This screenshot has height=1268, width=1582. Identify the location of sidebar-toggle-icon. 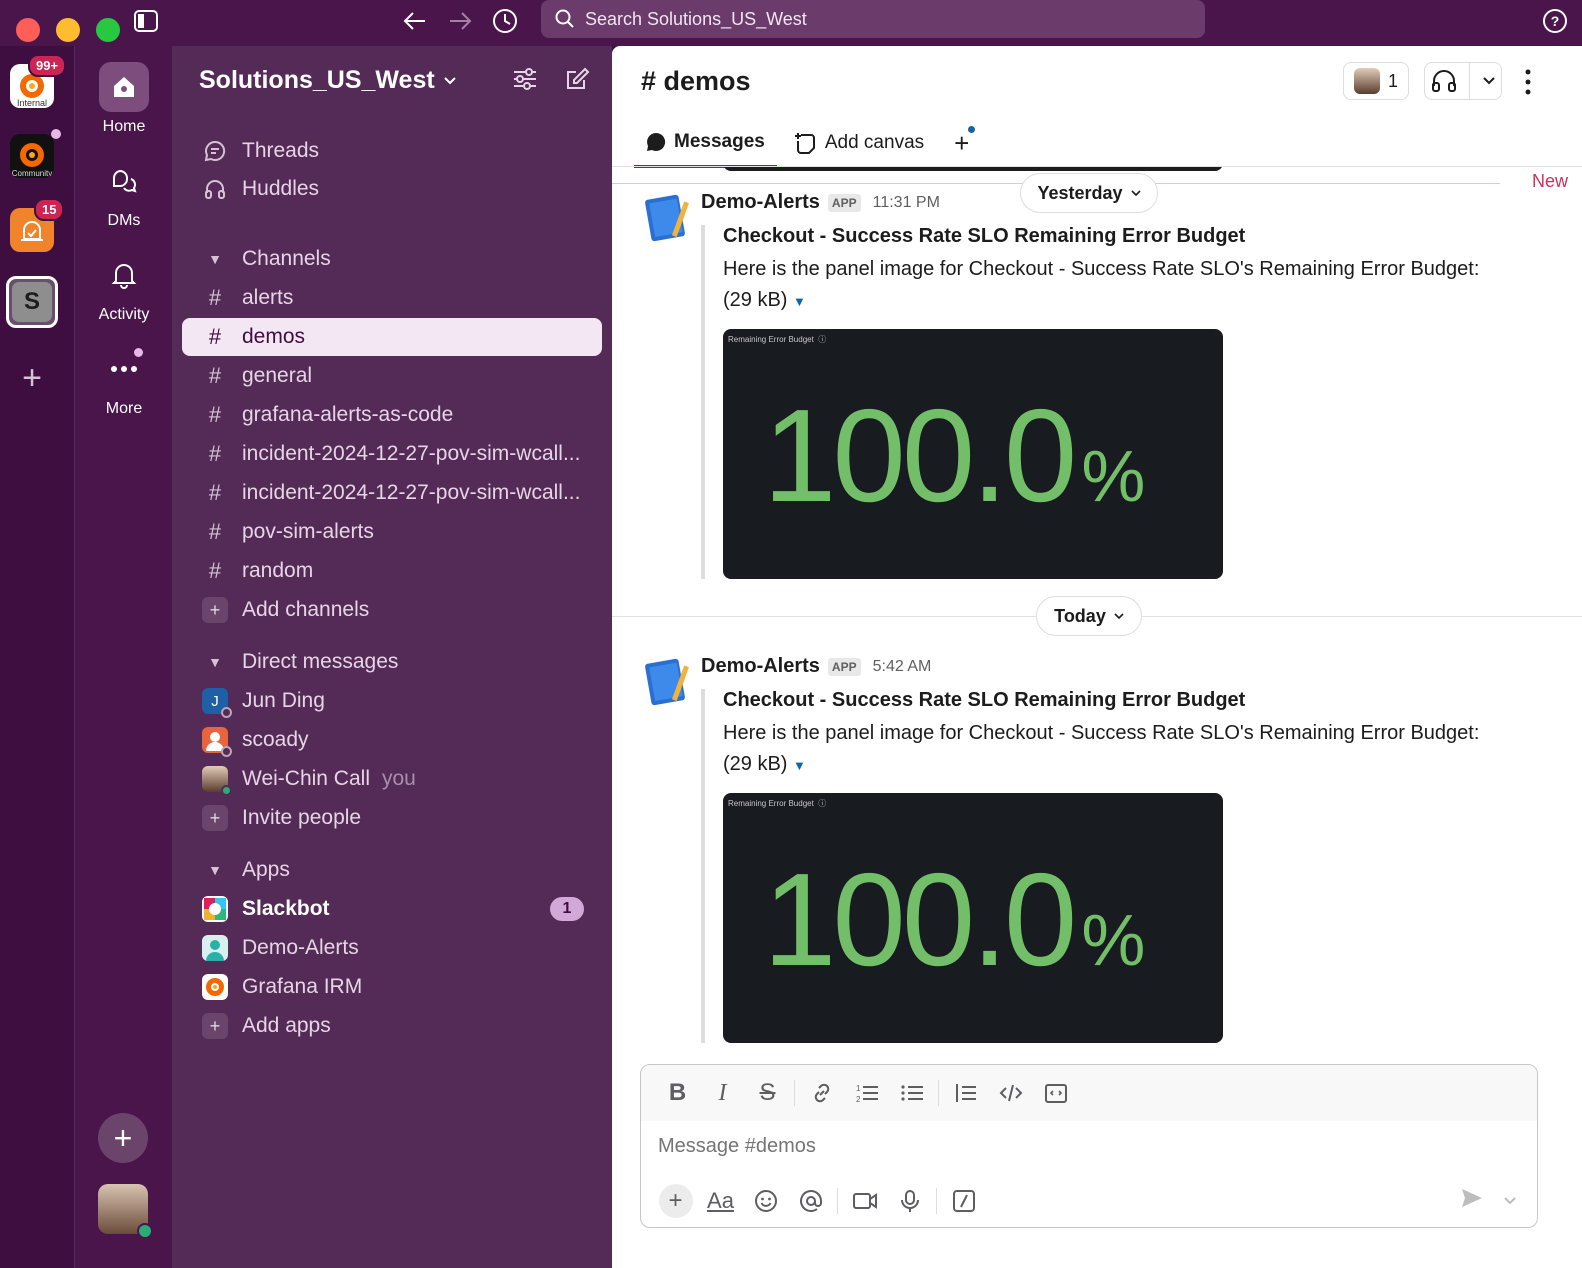
(146, 21).